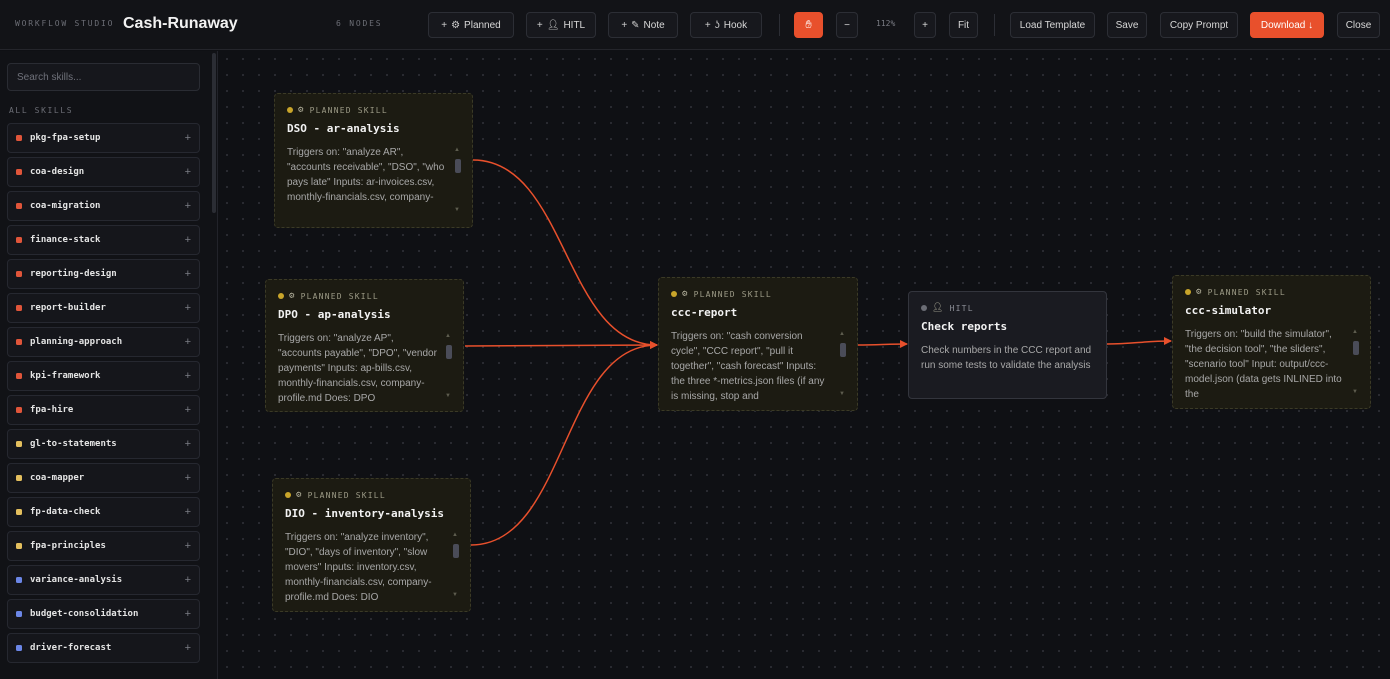 The width and height of the screenshot is (1390, 679). I want to click on skill-name: budget-consolidation, so click(84, 614).